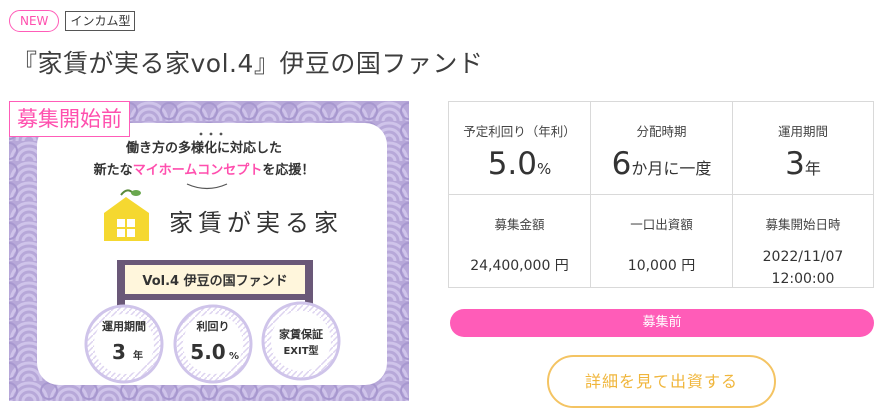 The width and height of the screenshot is (883, 418). What do you see at coordinates (34, 21) in the screenshot?
I see `new-badge: NEW` at bounding box center [34, 21].